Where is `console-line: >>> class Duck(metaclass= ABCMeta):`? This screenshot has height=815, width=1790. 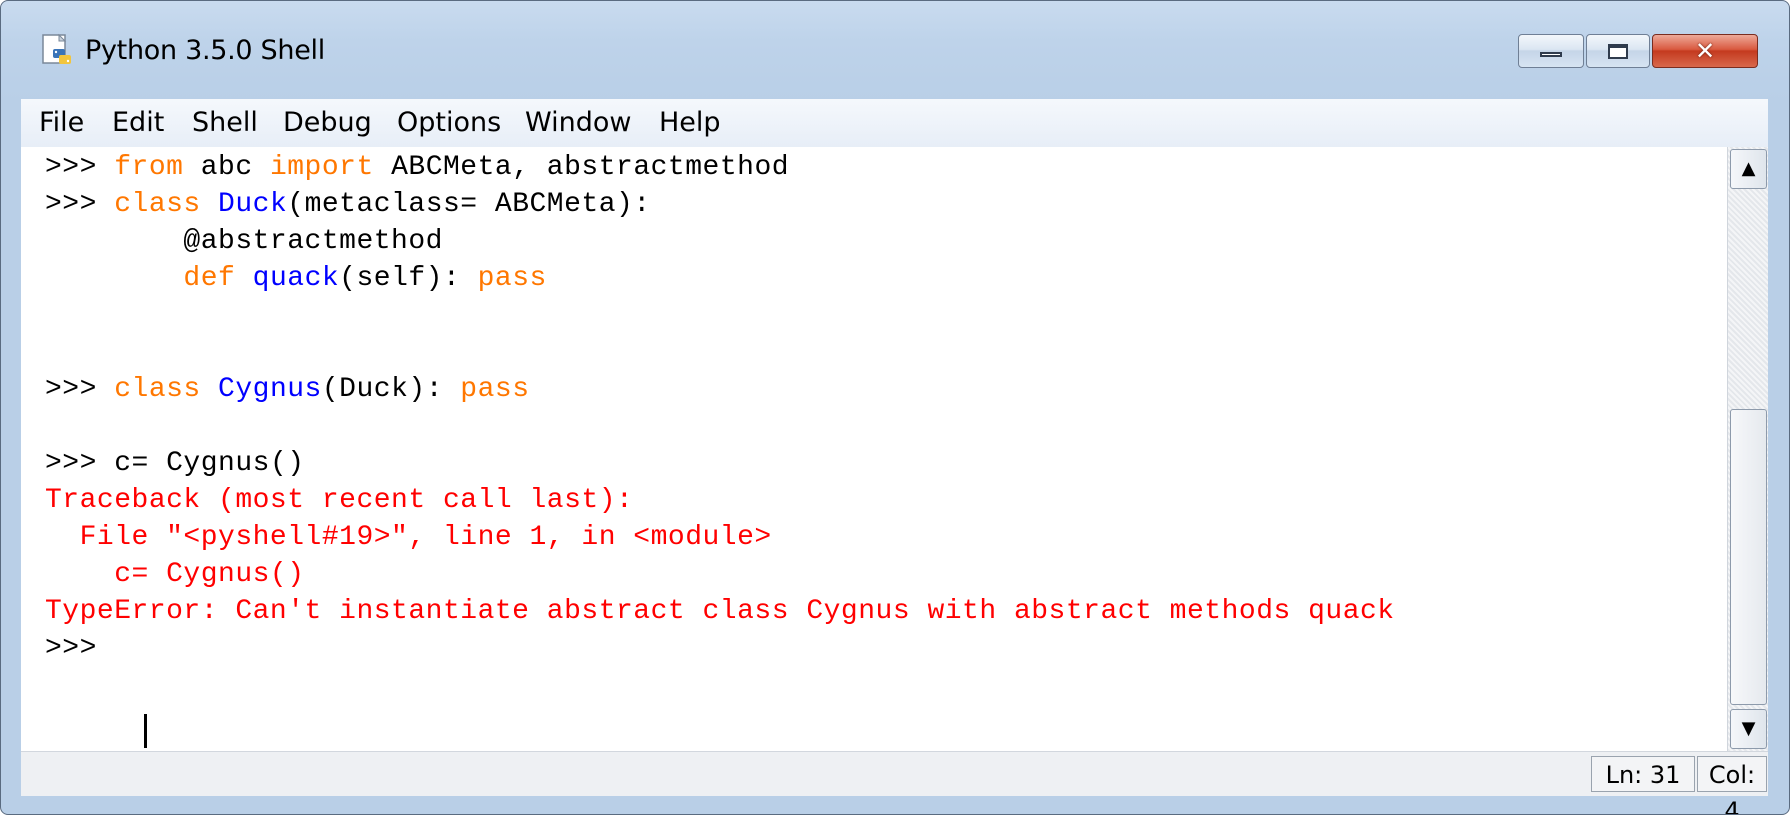
console-line: >>> class Duck(metaclass= ABCMeta): is located at coordinates (348, 205).